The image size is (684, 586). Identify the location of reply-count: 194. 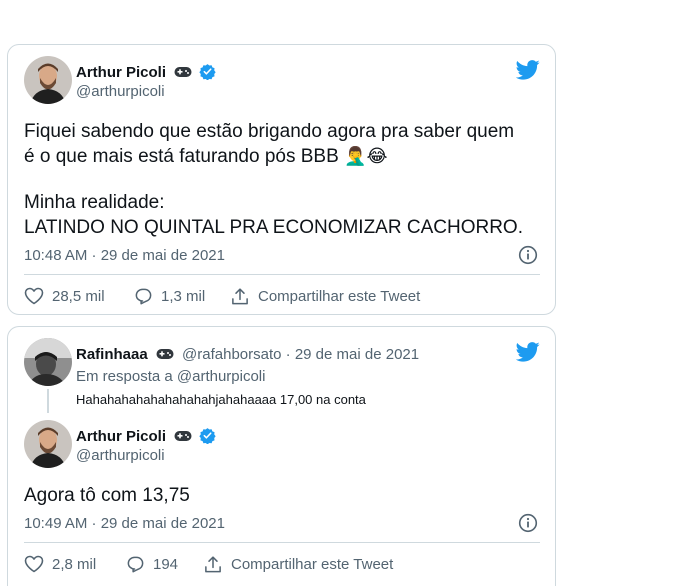
(166, 564).